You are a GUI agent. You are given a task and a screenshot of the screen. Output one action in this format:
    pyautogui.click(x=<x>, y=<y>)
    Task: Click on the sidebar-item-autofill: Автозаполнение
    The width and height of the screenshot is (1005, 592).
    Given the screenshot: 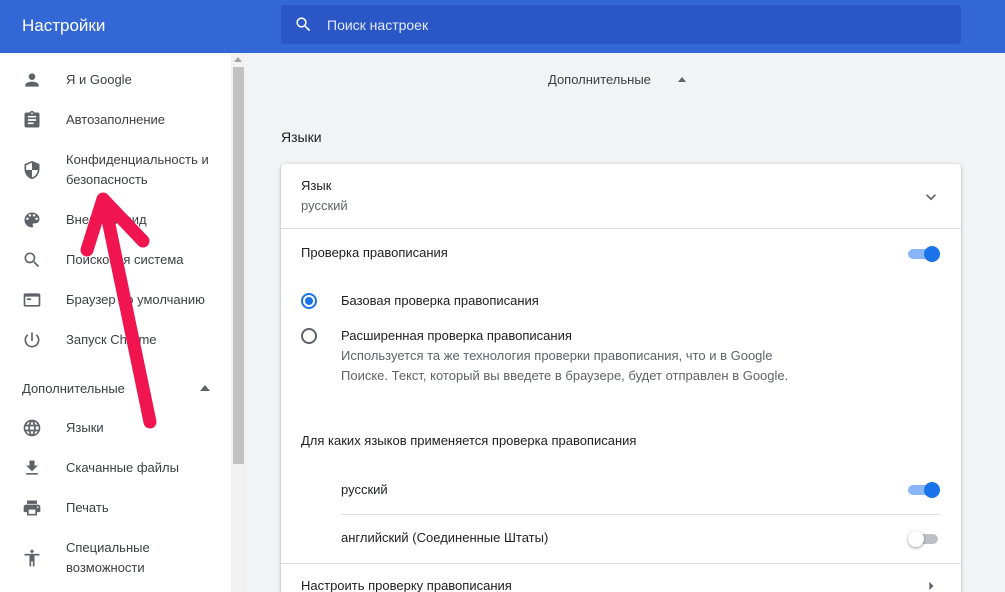 What is the action you would take?
    pyautogui.click(x=115, y=120)
    